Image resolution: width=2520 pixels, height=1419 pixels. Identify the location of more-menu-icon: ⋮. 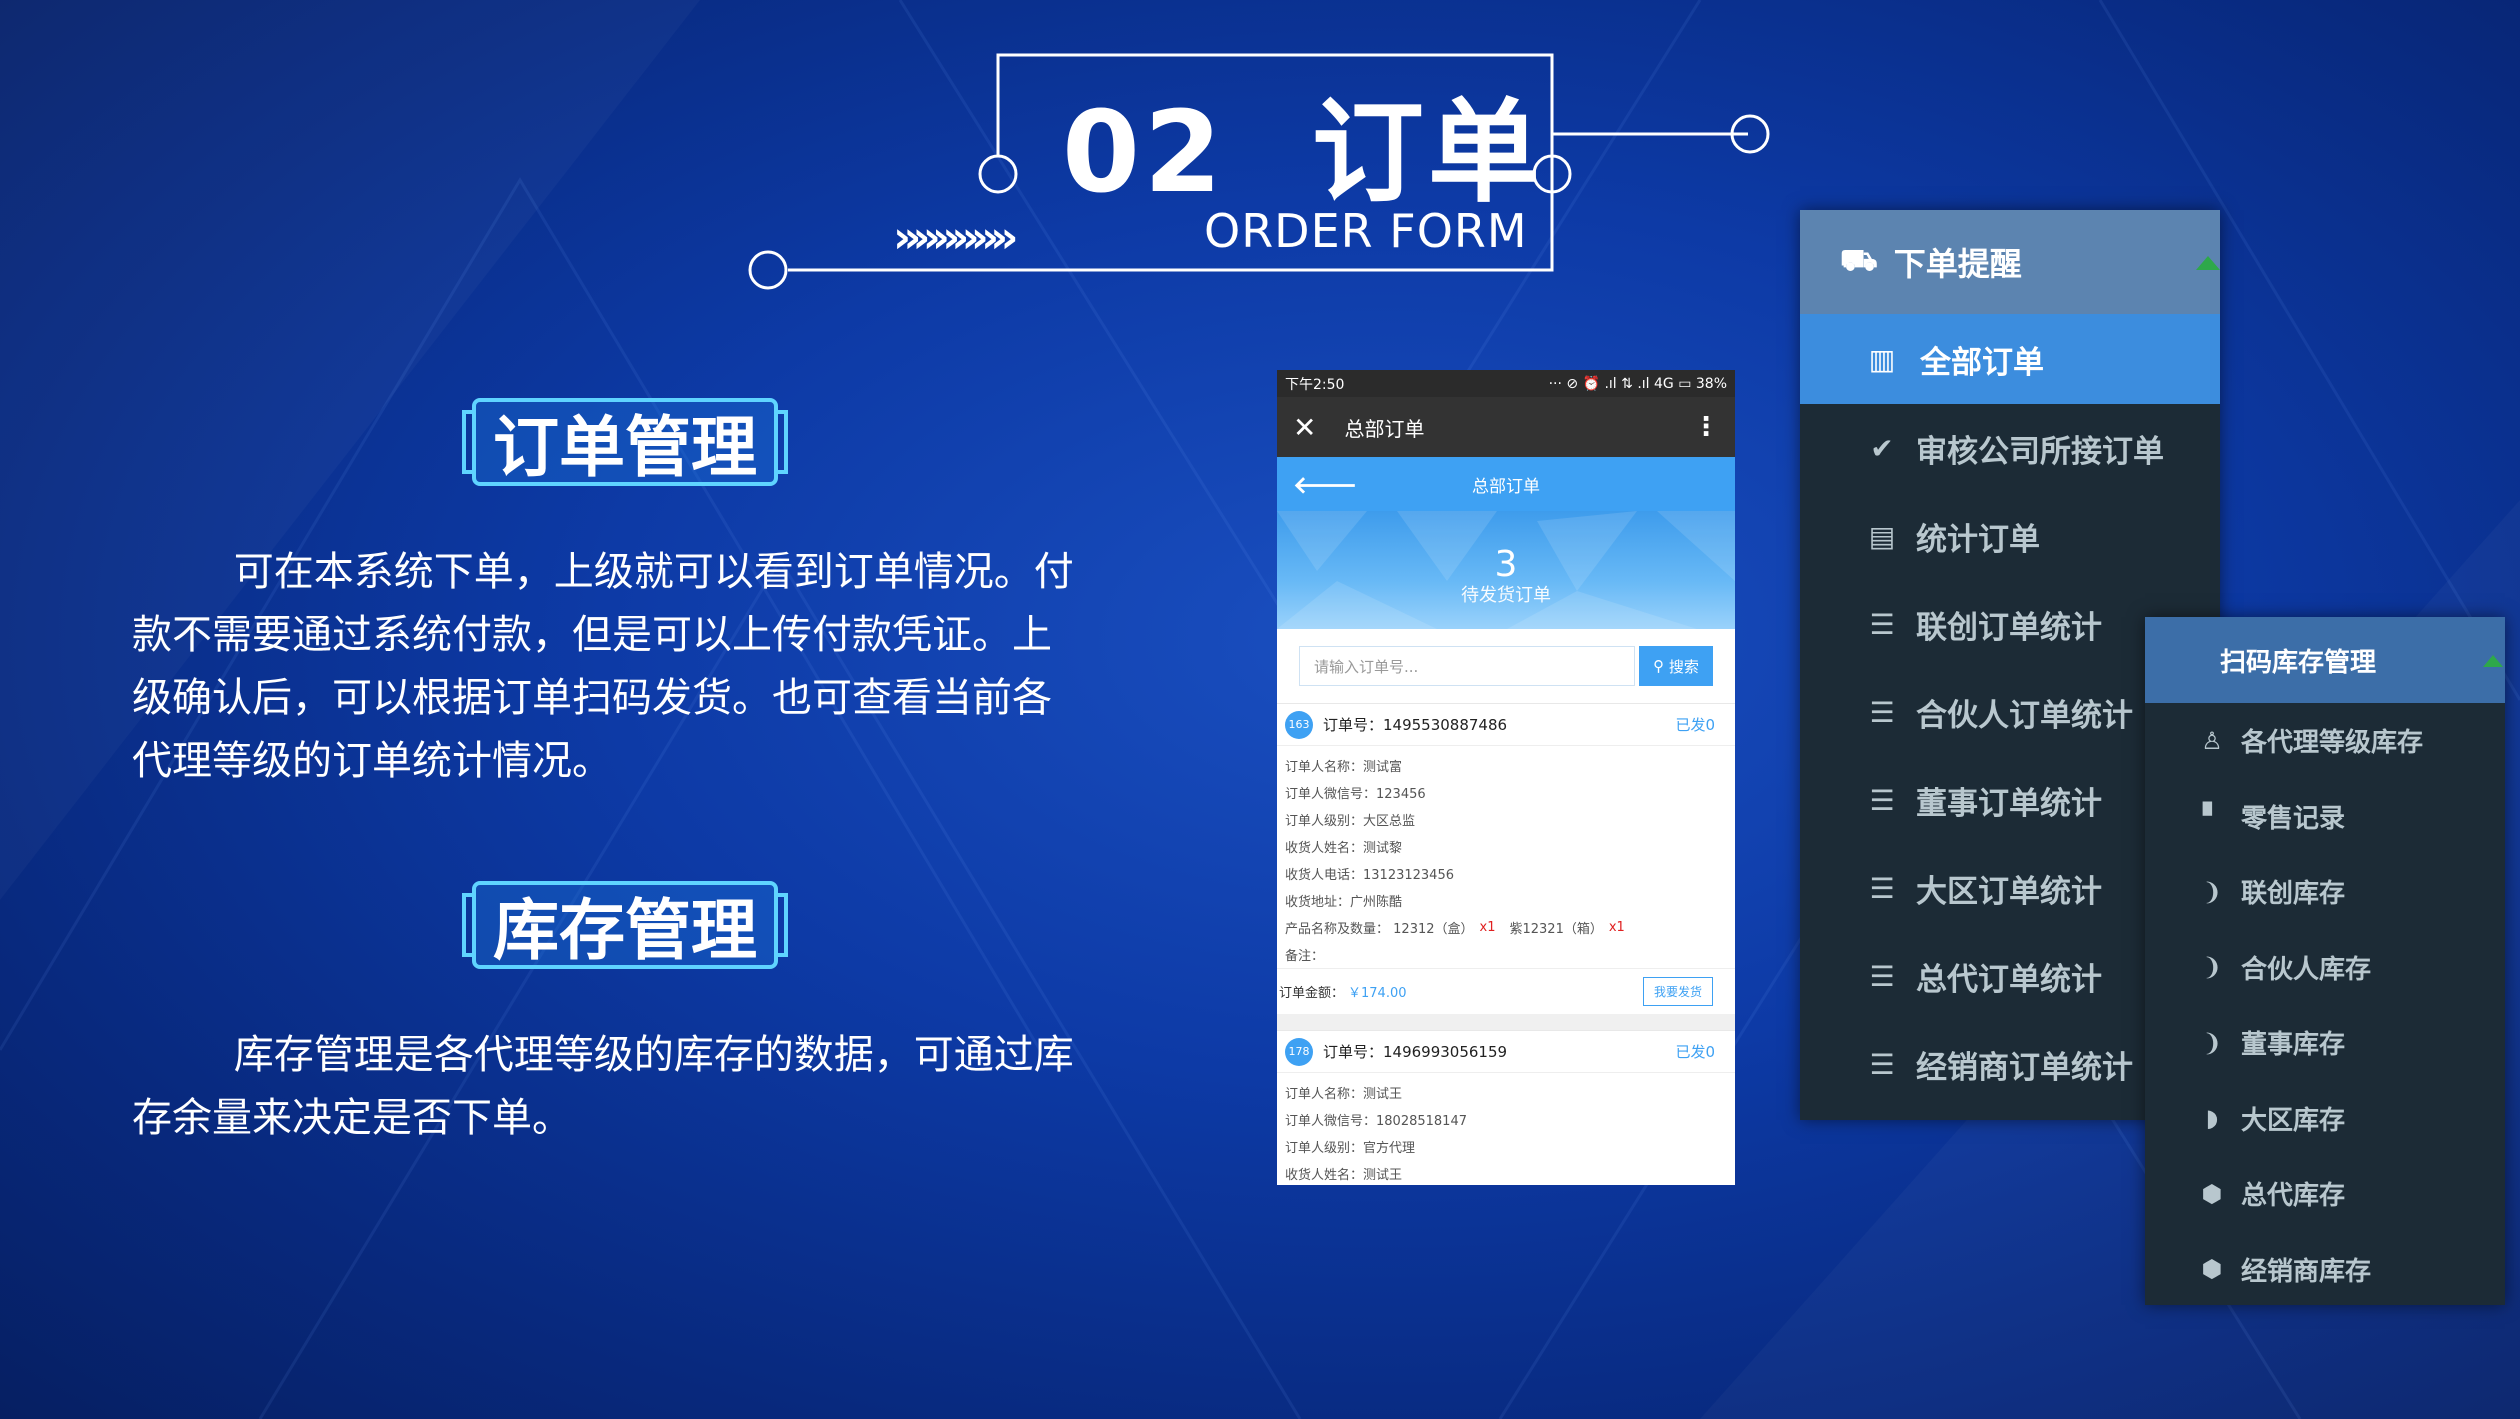
(1706, 427).